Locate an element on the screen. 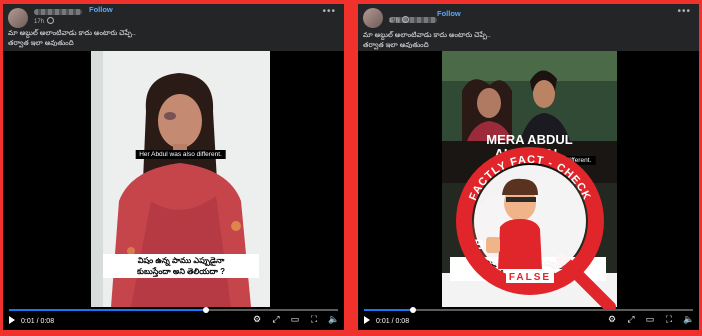 Image resolution: width=702 pixels, height=336 pixels. telugu-line: విషం ఉన్న పాము ఎప్పుడైనా is located at coordinates (181, 260).